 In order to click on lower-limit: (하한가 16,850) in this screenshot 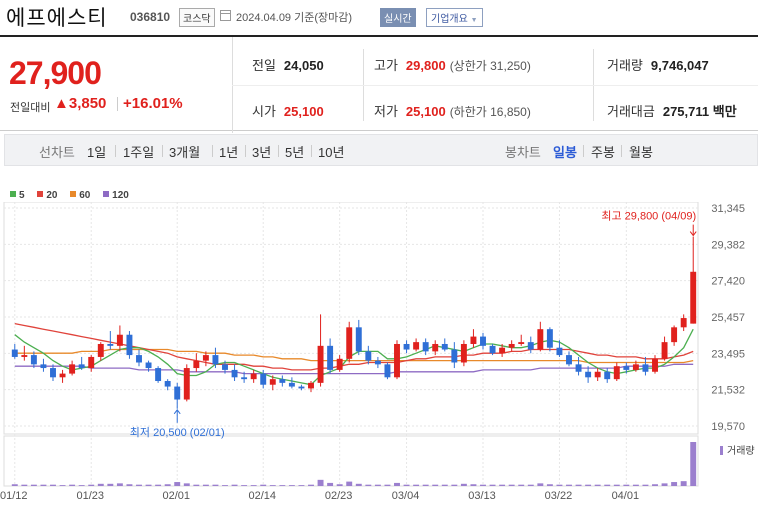, I will do `click(490, 112)`.